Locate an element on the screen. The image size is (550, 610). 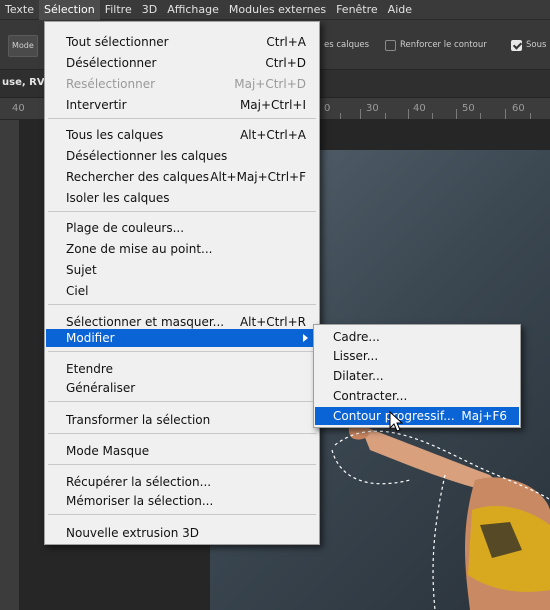
menu-item-label: Tout sélectionner is located at coordinates (117, 42).